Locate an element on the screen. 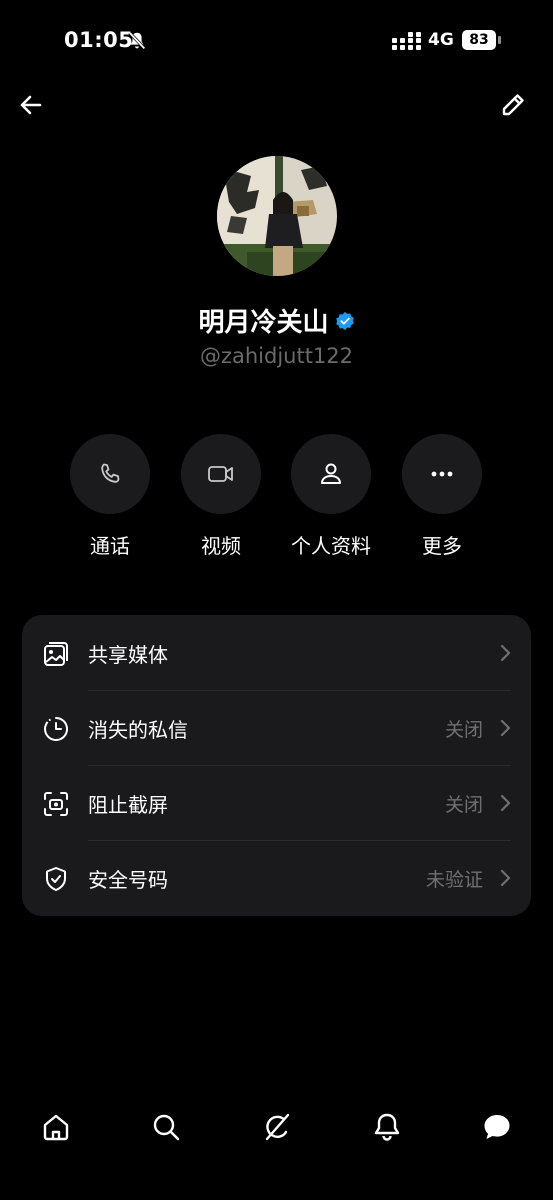 The height and width of the screenshot is (1200, 553). avatar-photo is located at coordinates (277, 216).